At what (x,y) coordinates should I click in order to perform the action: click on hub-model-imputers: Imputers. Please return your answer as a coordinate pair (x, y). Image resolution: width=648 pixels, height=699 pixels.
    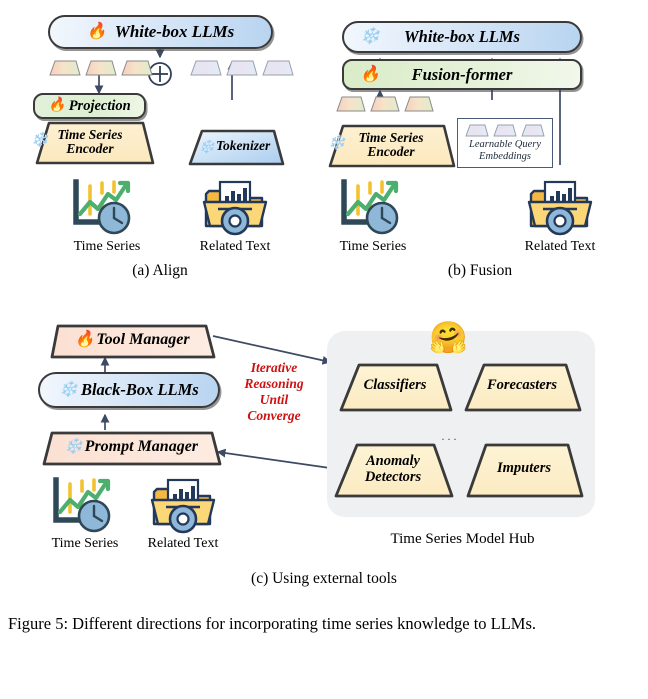
    Looking at the image, I should click on (524, 469).